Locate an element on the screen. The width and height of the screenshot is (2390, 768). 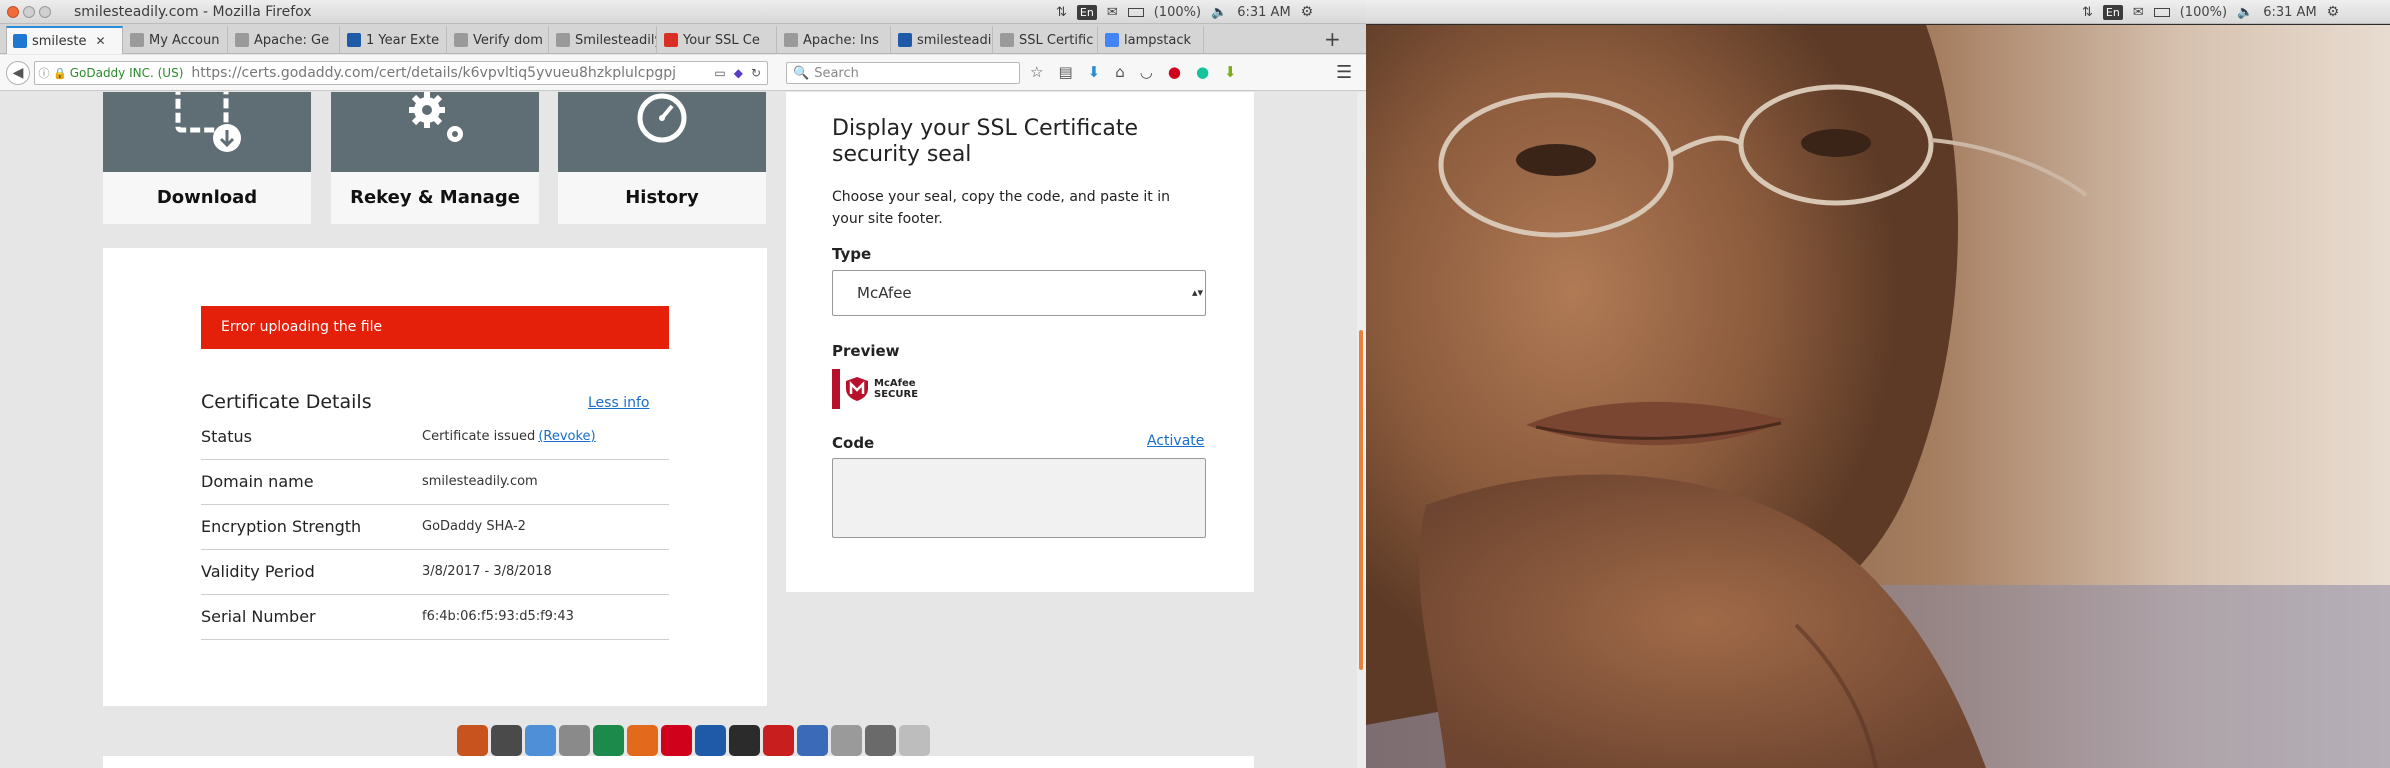
scrollbar-thumb is located at coordinates (1361, 500).